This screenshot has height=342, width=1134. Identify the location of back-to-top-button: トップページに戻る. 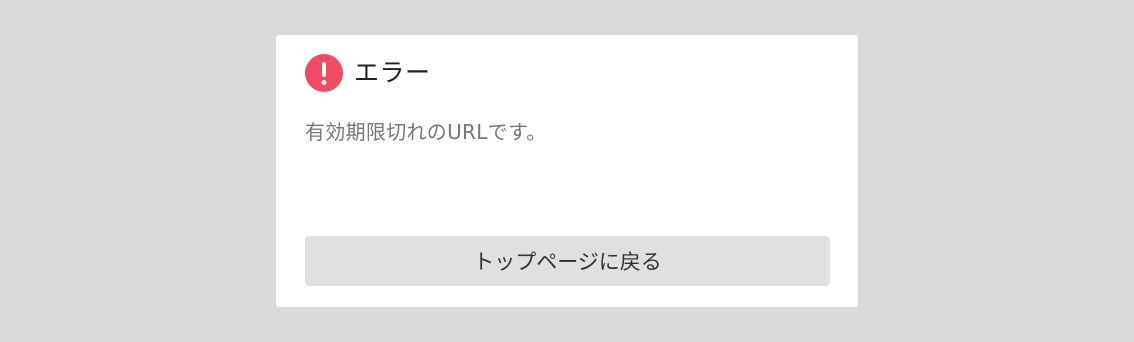
(567, 261).